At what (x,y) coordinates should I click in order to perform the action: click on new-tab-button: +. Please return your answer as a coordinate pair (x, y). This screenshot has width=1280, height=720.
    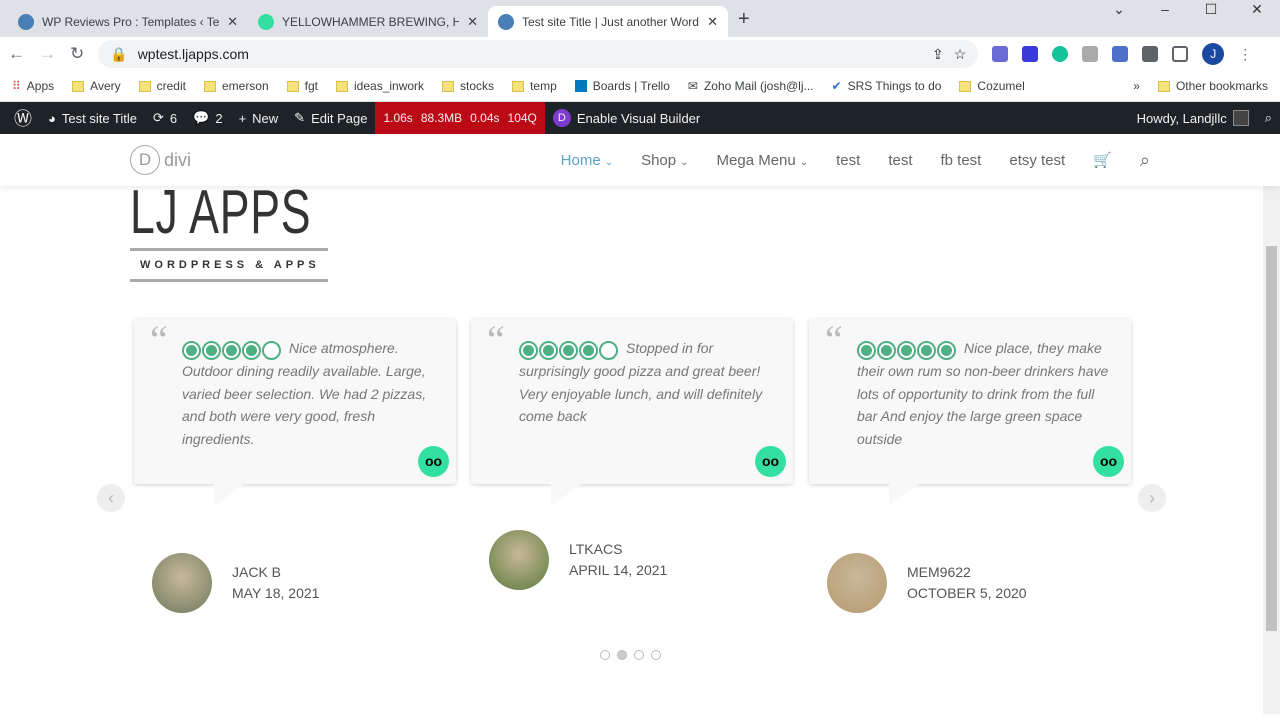
    Looking at the image, I should click on (744, 22).